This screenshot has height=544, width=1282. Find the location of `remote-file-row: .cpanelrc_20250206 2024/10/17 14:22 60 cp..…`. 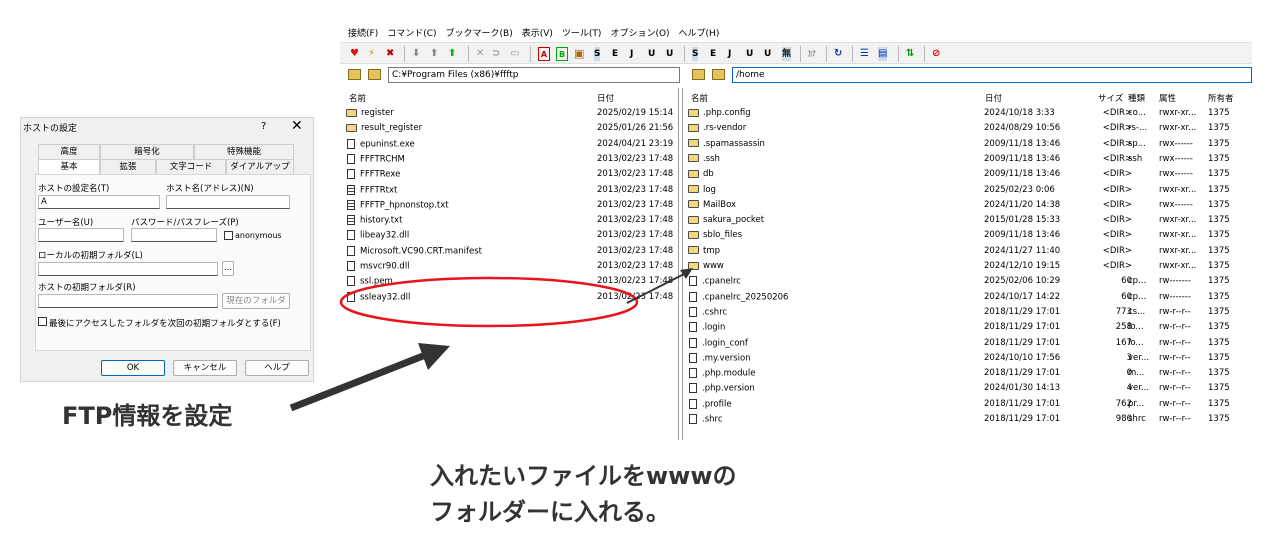

remote-file-row: .cpanelrc_20250206 2024/10/17 14:22 60 cp..… is located at coordinates (968, 299).